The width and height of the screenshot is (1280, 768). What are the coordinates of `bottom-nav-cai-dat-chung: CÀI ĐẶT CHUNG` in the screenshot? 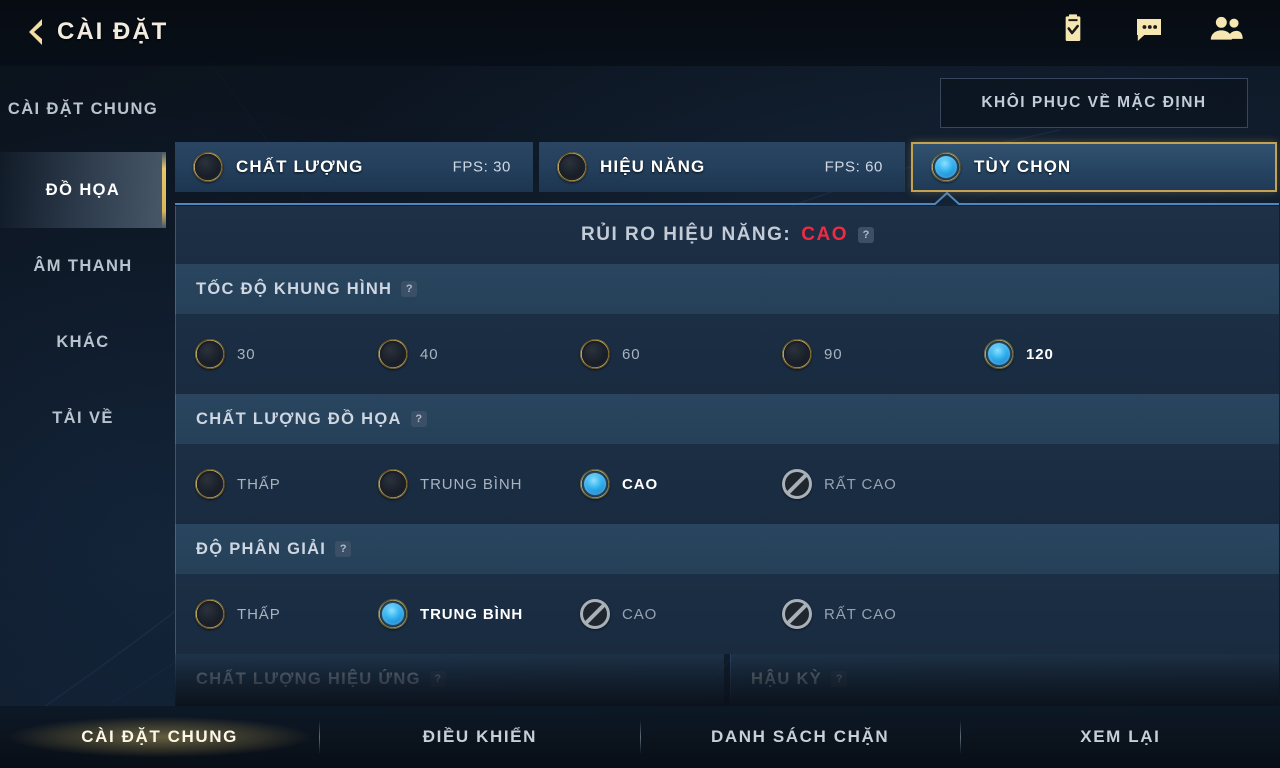 It's located at (159, 737).